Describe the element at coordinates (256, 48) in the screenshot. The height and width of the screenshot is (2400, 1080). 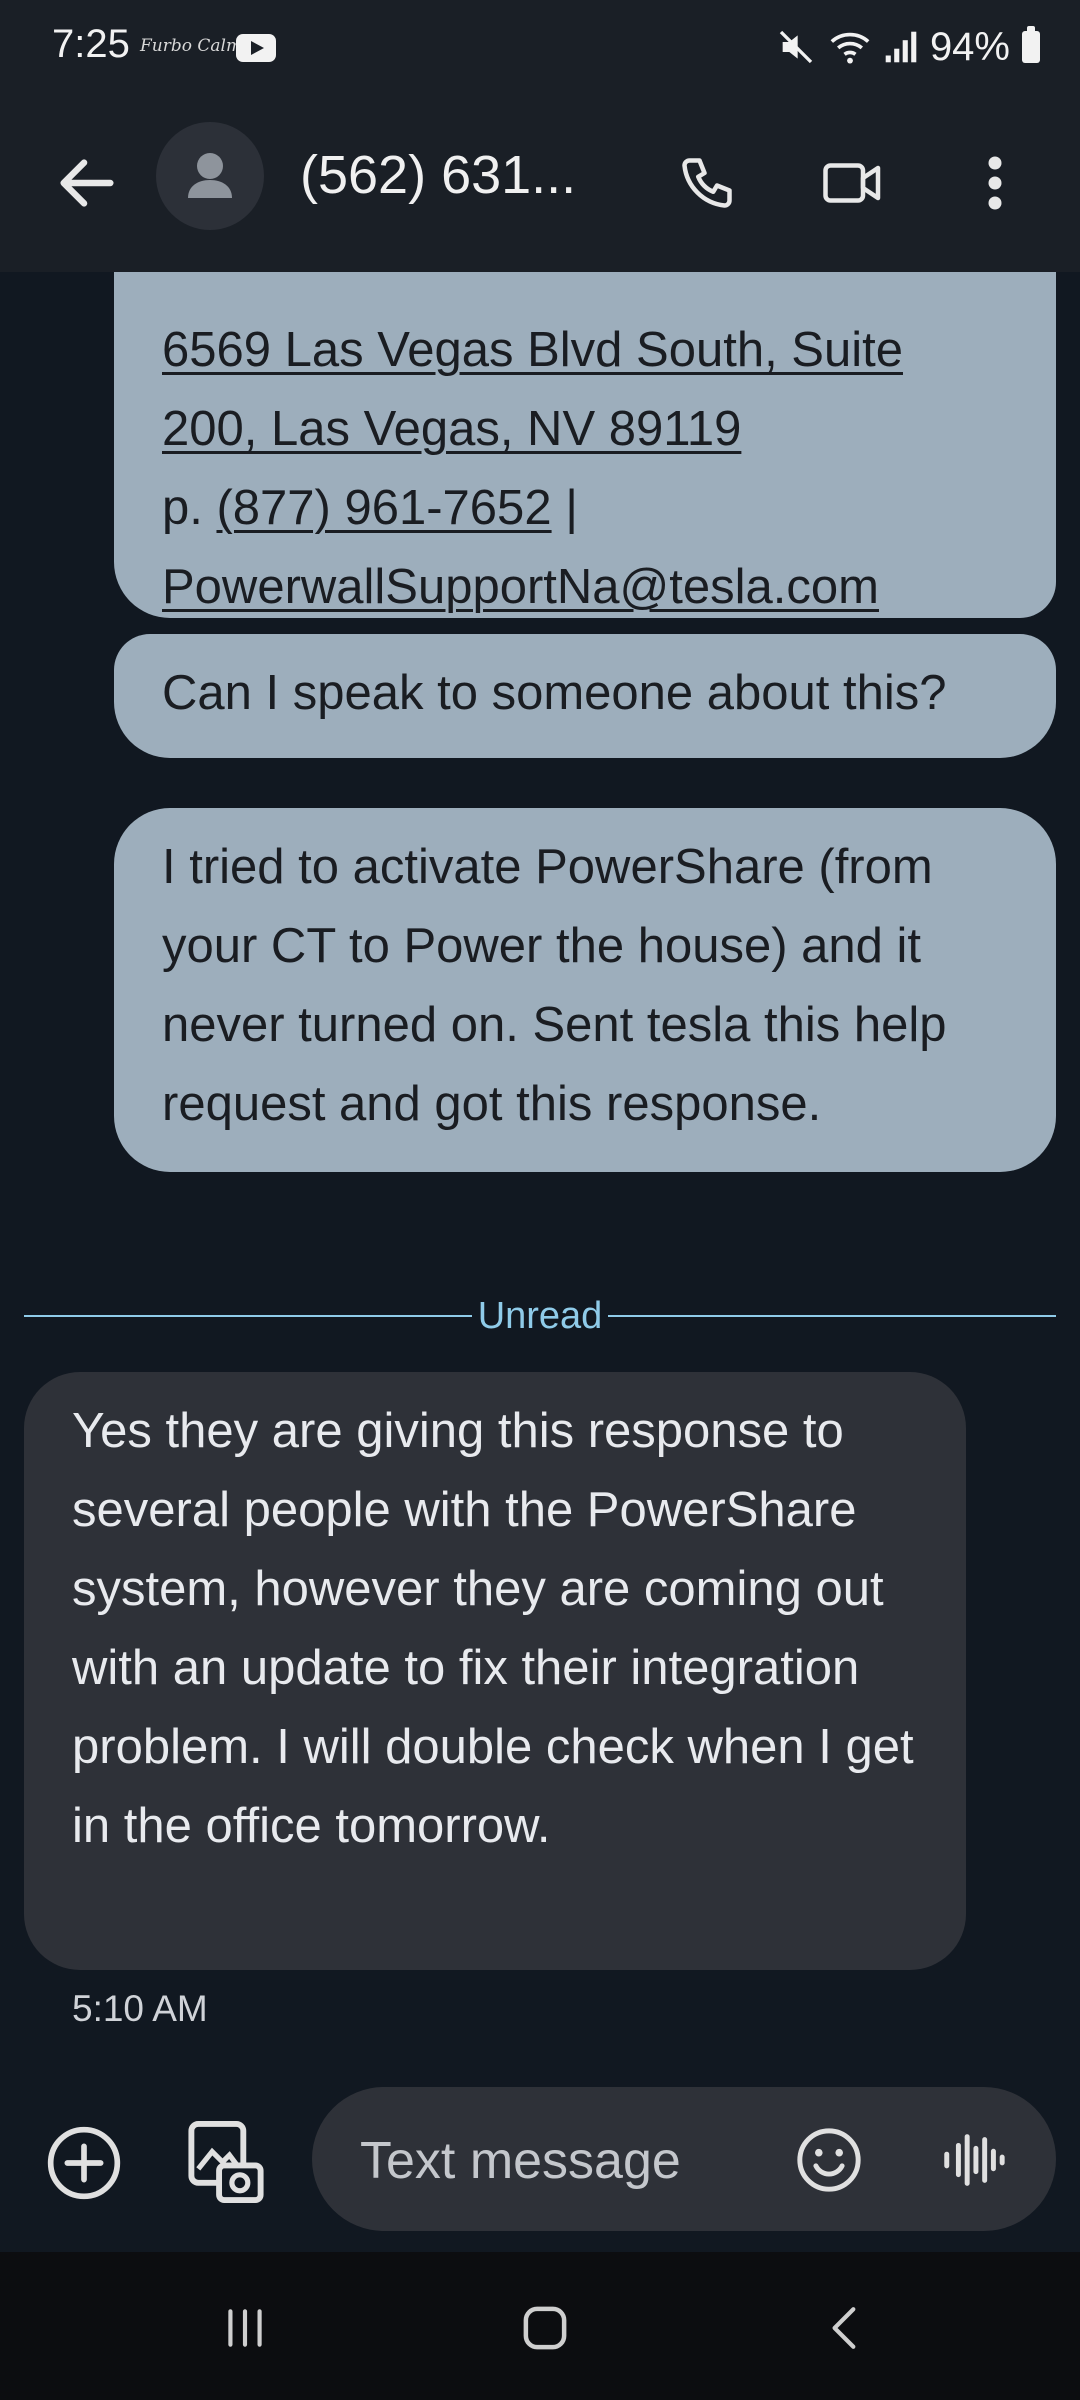
I see `youtube-icon` at that location.